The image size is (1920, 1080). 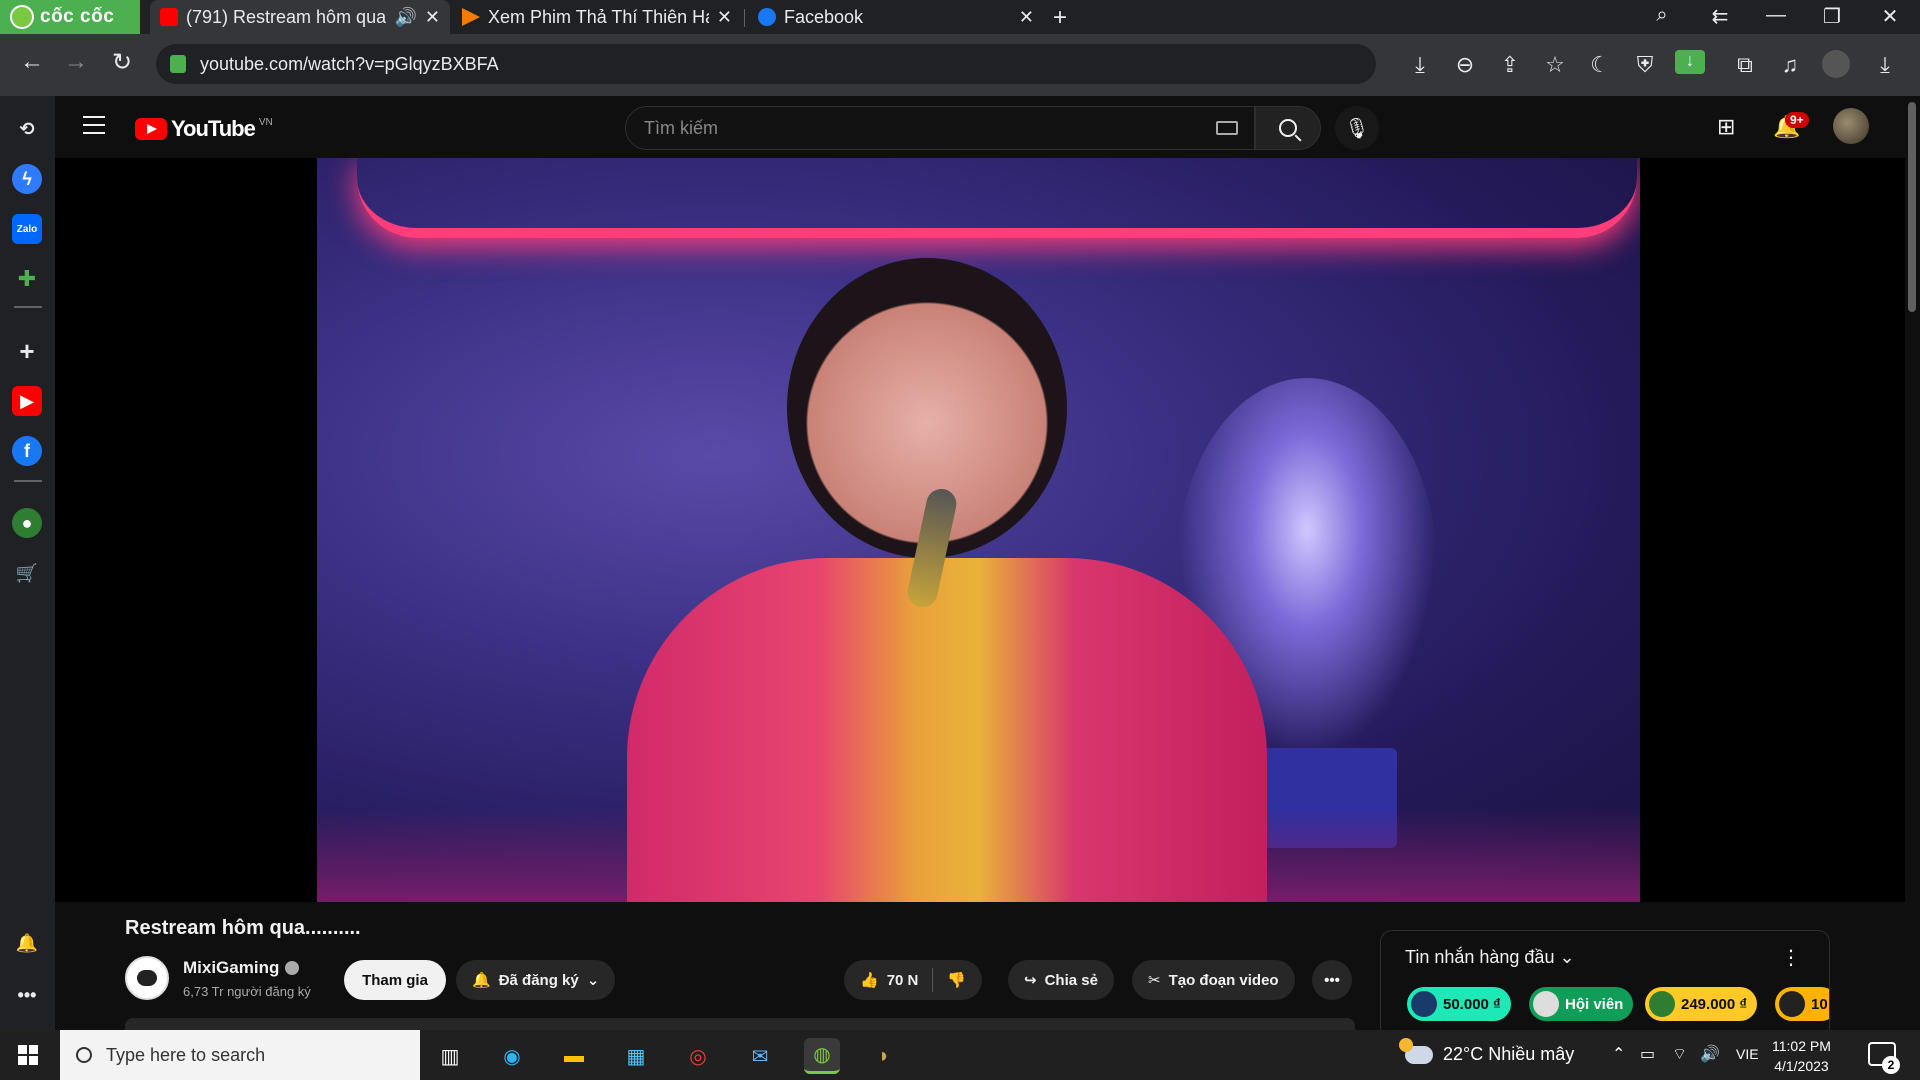 I want to click on media-playlist-icon: ♫, so click(x=1790, y=65).